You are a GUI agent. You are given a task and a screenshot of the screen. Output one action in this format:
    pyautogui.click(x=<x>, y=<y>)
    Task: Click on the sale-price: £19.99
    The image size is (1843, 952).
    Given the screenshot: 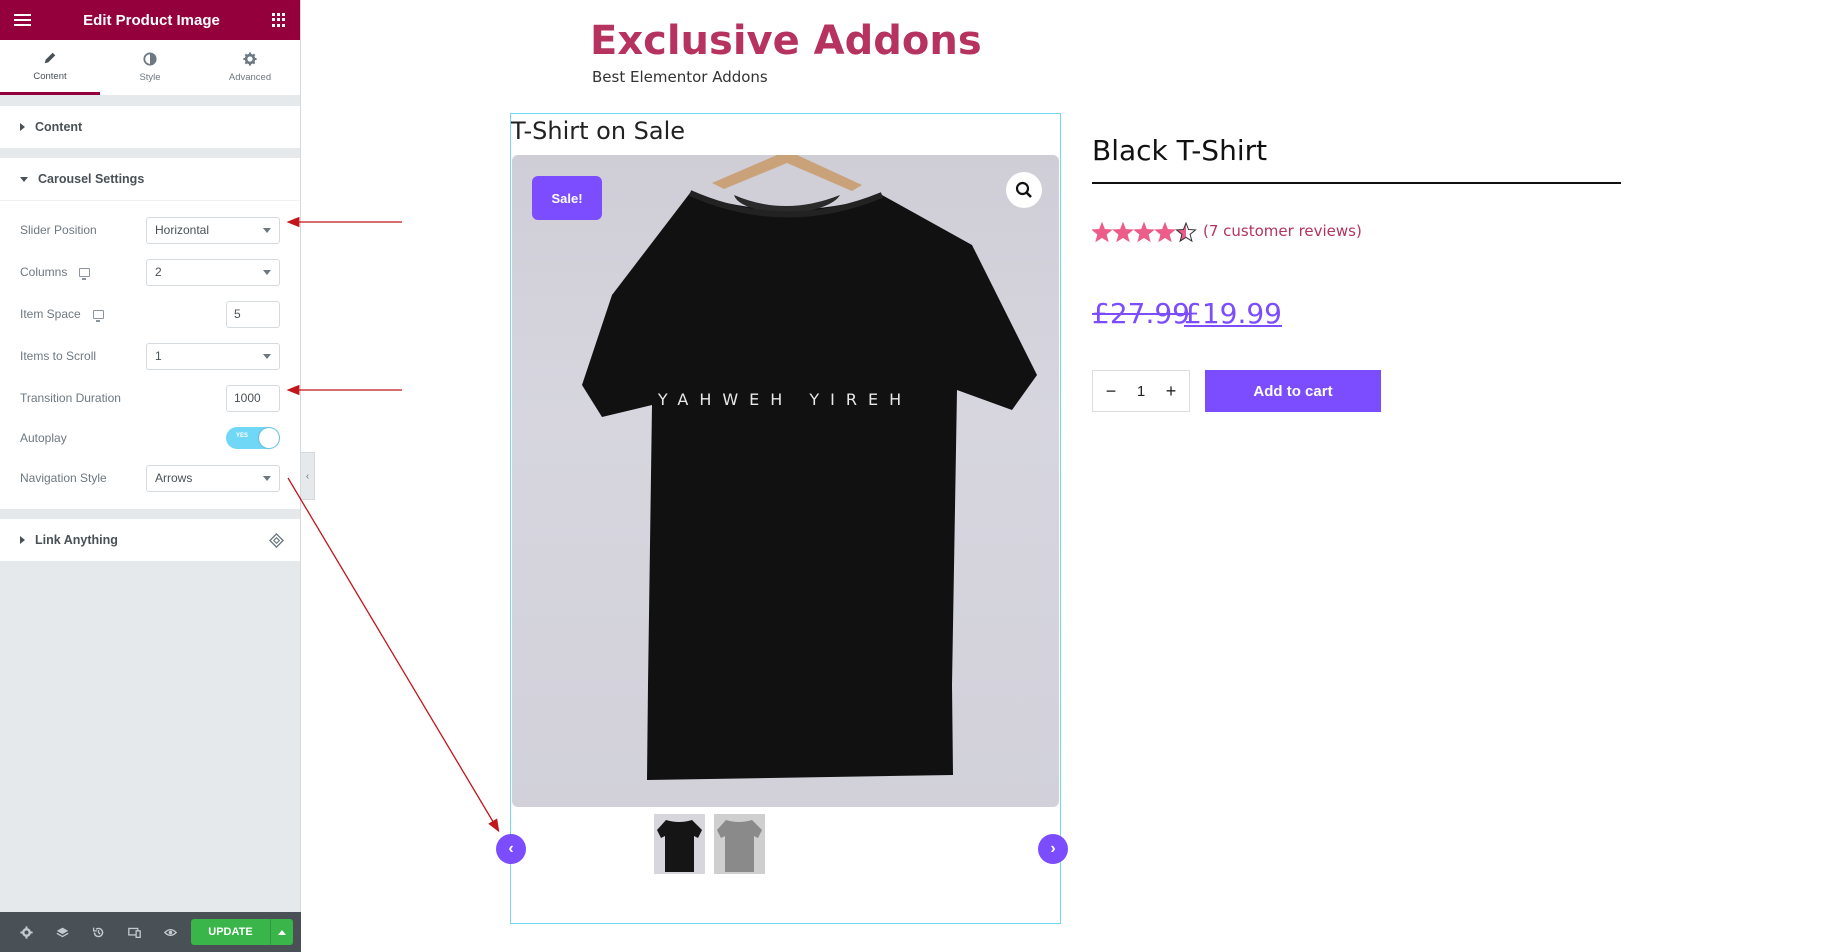 What is the action you would take?
    pyautogui.click(x=1233, y=313)
    